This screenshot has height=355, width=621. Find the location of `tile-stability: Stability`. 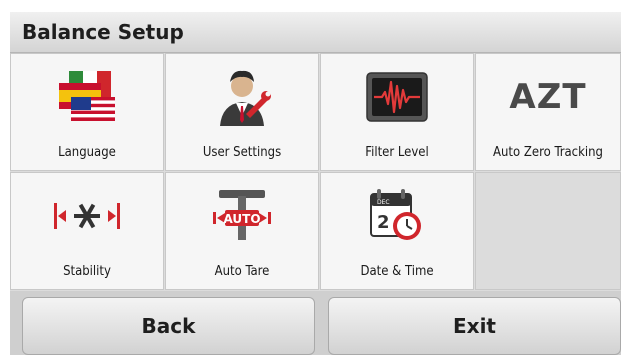

tile-stability: Stability is located at coordinates (87, 231).